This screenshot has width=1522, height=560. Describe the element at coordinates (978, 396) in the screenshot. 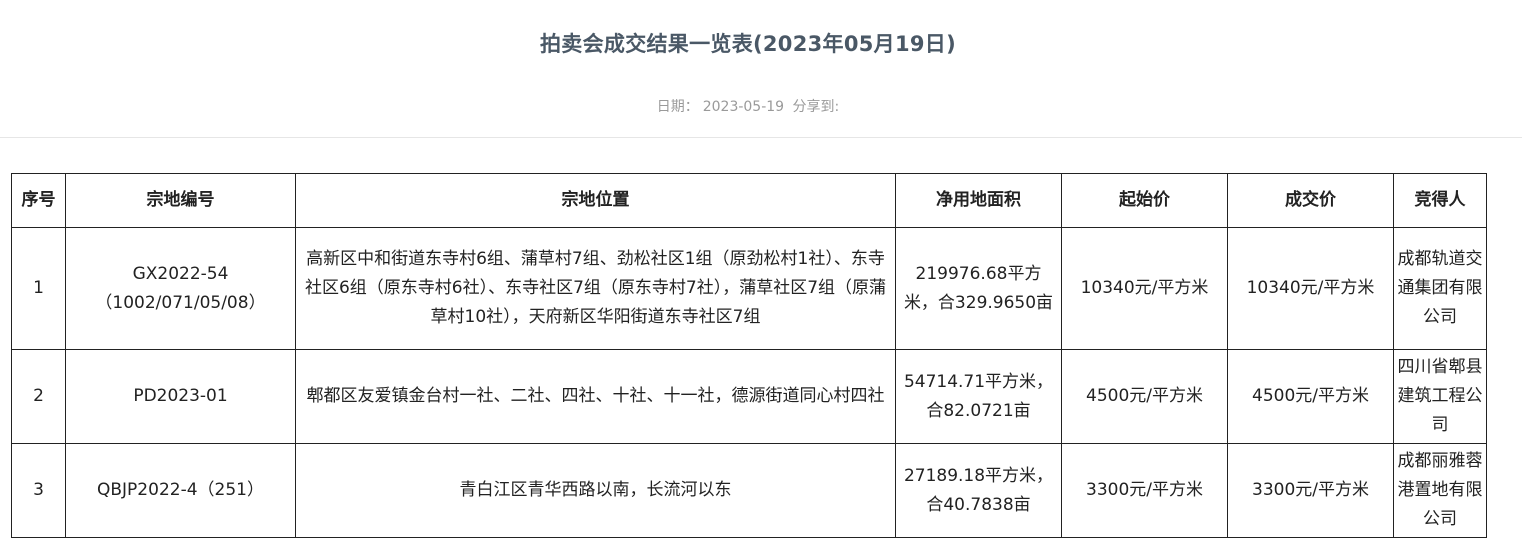

I see `cell-net-area: 54714.71平方米，合82.0721亩` at that location.